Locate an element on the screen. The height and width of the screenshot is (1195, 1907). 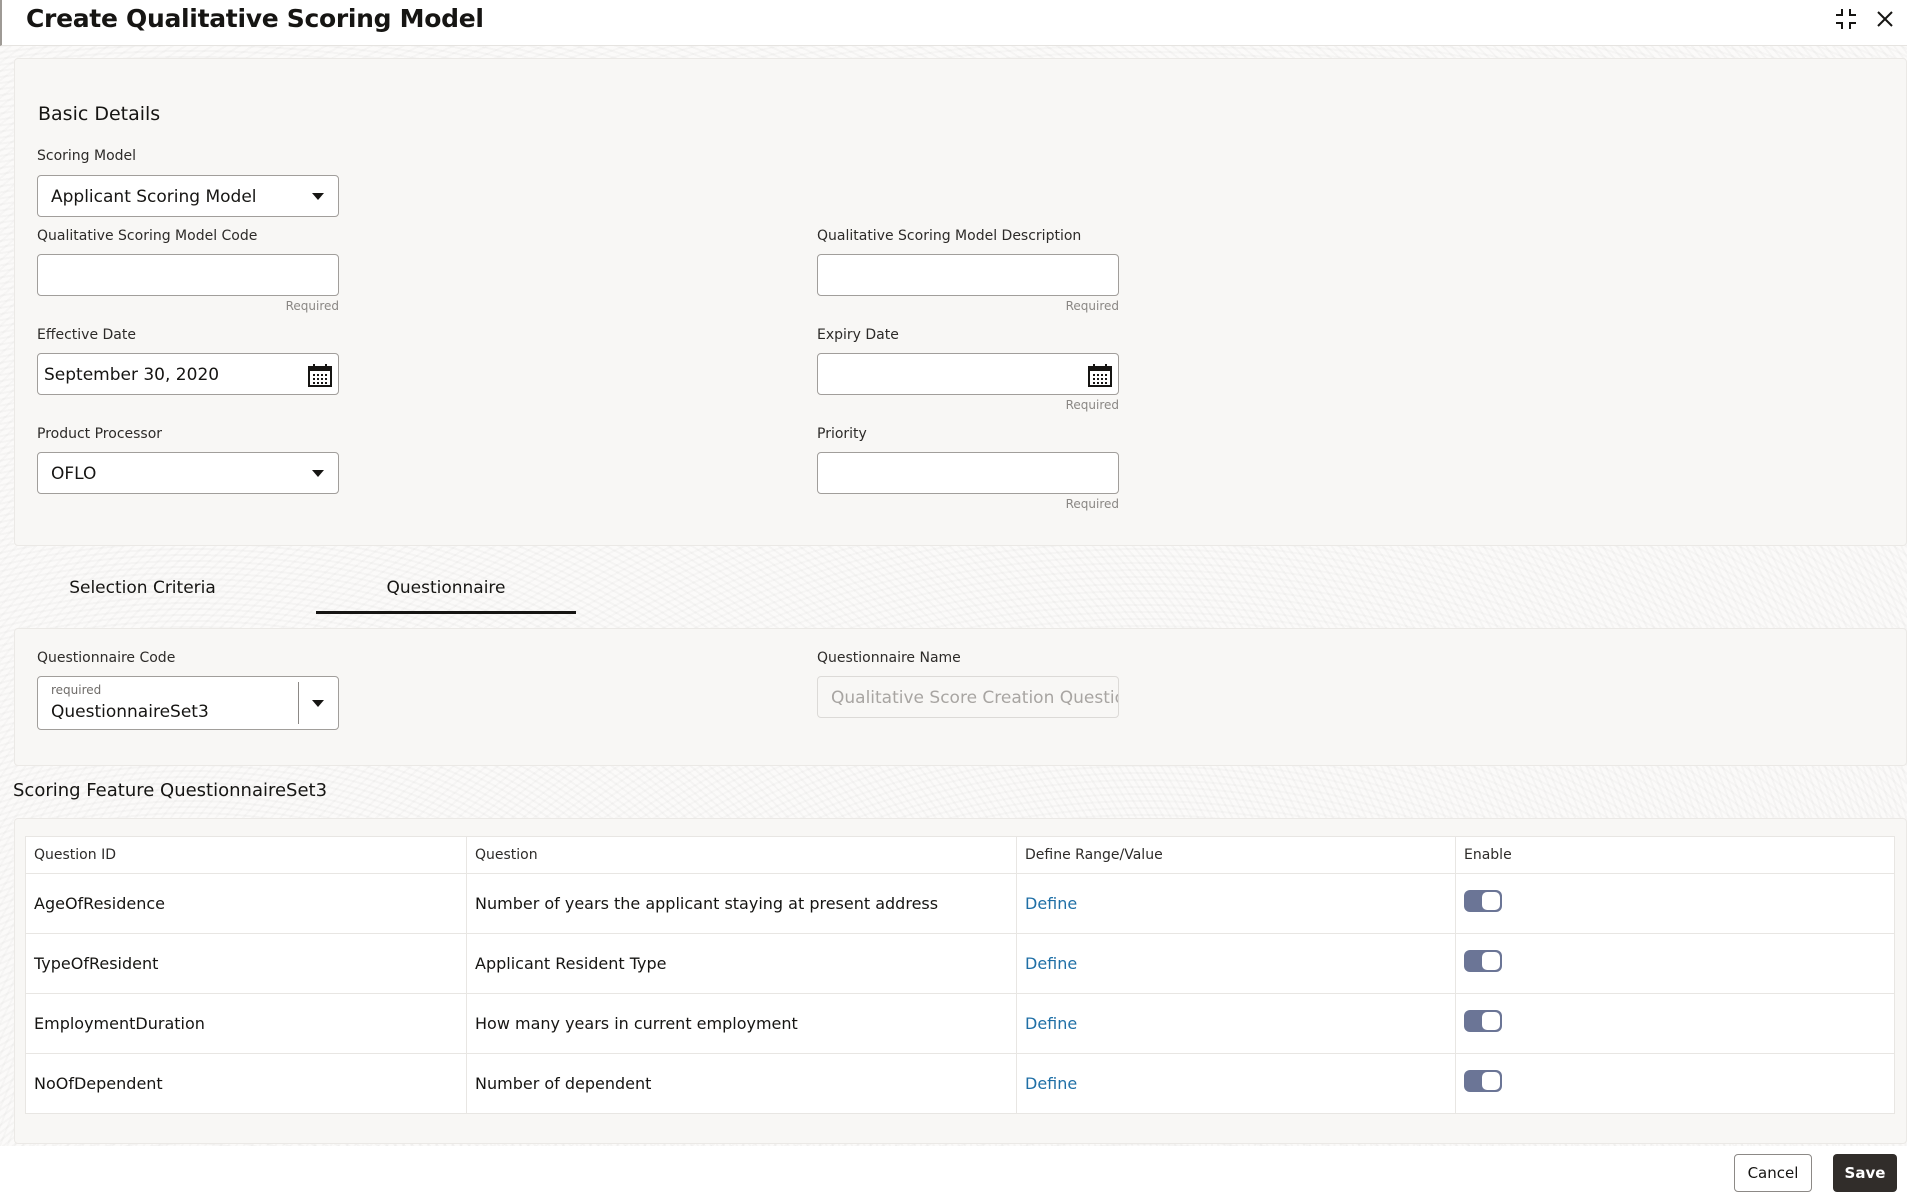
page-title: Create Qualitative Scoring Model is located at coordinates (255, 18).